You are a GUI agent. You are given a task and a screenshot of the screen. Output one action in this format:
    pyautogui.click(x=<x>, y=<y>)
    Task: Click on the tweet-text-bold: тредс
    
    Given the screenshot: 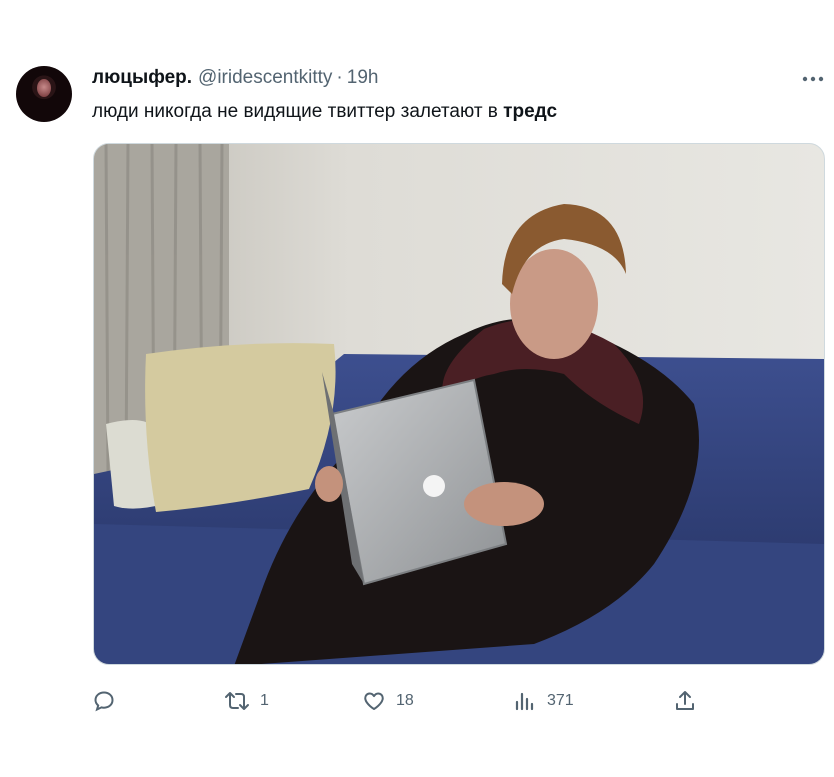 What is the action you would take?
    pyautogui.click(x=530, y=111)
    